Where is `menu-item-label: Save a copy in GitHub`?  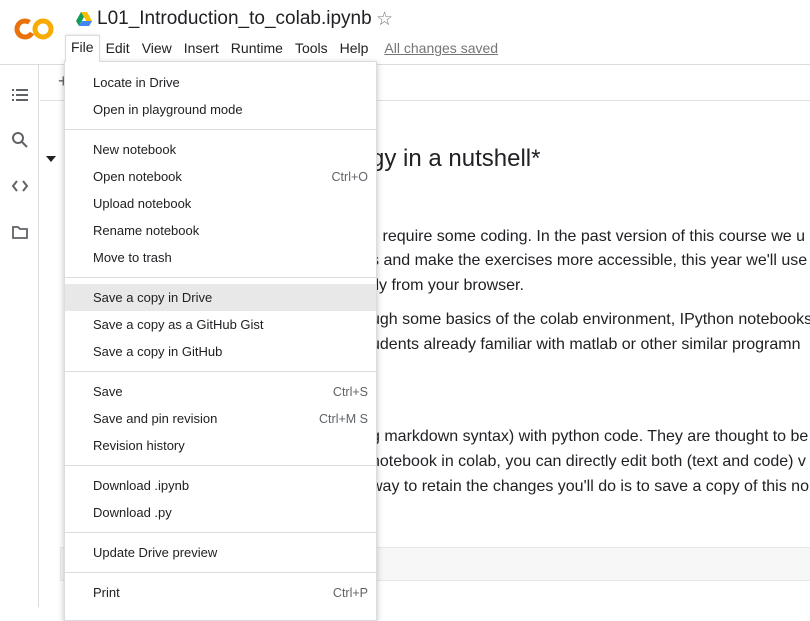 menu-item-label: Save a copy in GitHub is located at coordinates (158, 351).